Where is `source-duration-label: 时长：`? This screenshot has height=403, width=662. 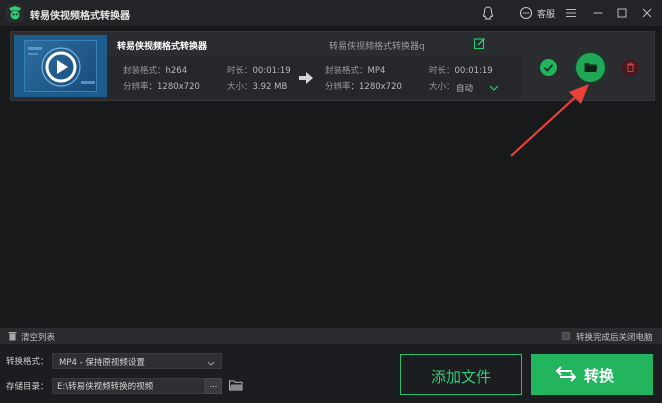
source-duration-label: 时长： is located at coordinates (240, 71).